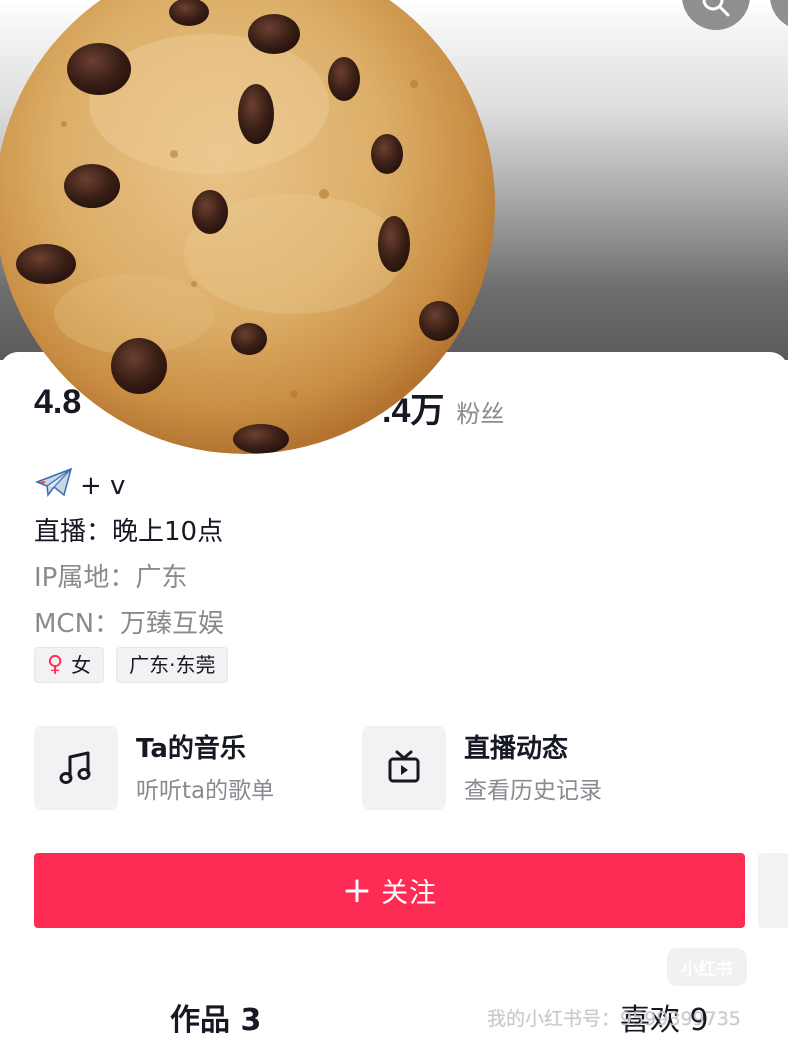 The height and width of the screenshot is (1051, 788). I want to click on xiaohongshu-watermark-logo: 小红书, so click(707, 967).